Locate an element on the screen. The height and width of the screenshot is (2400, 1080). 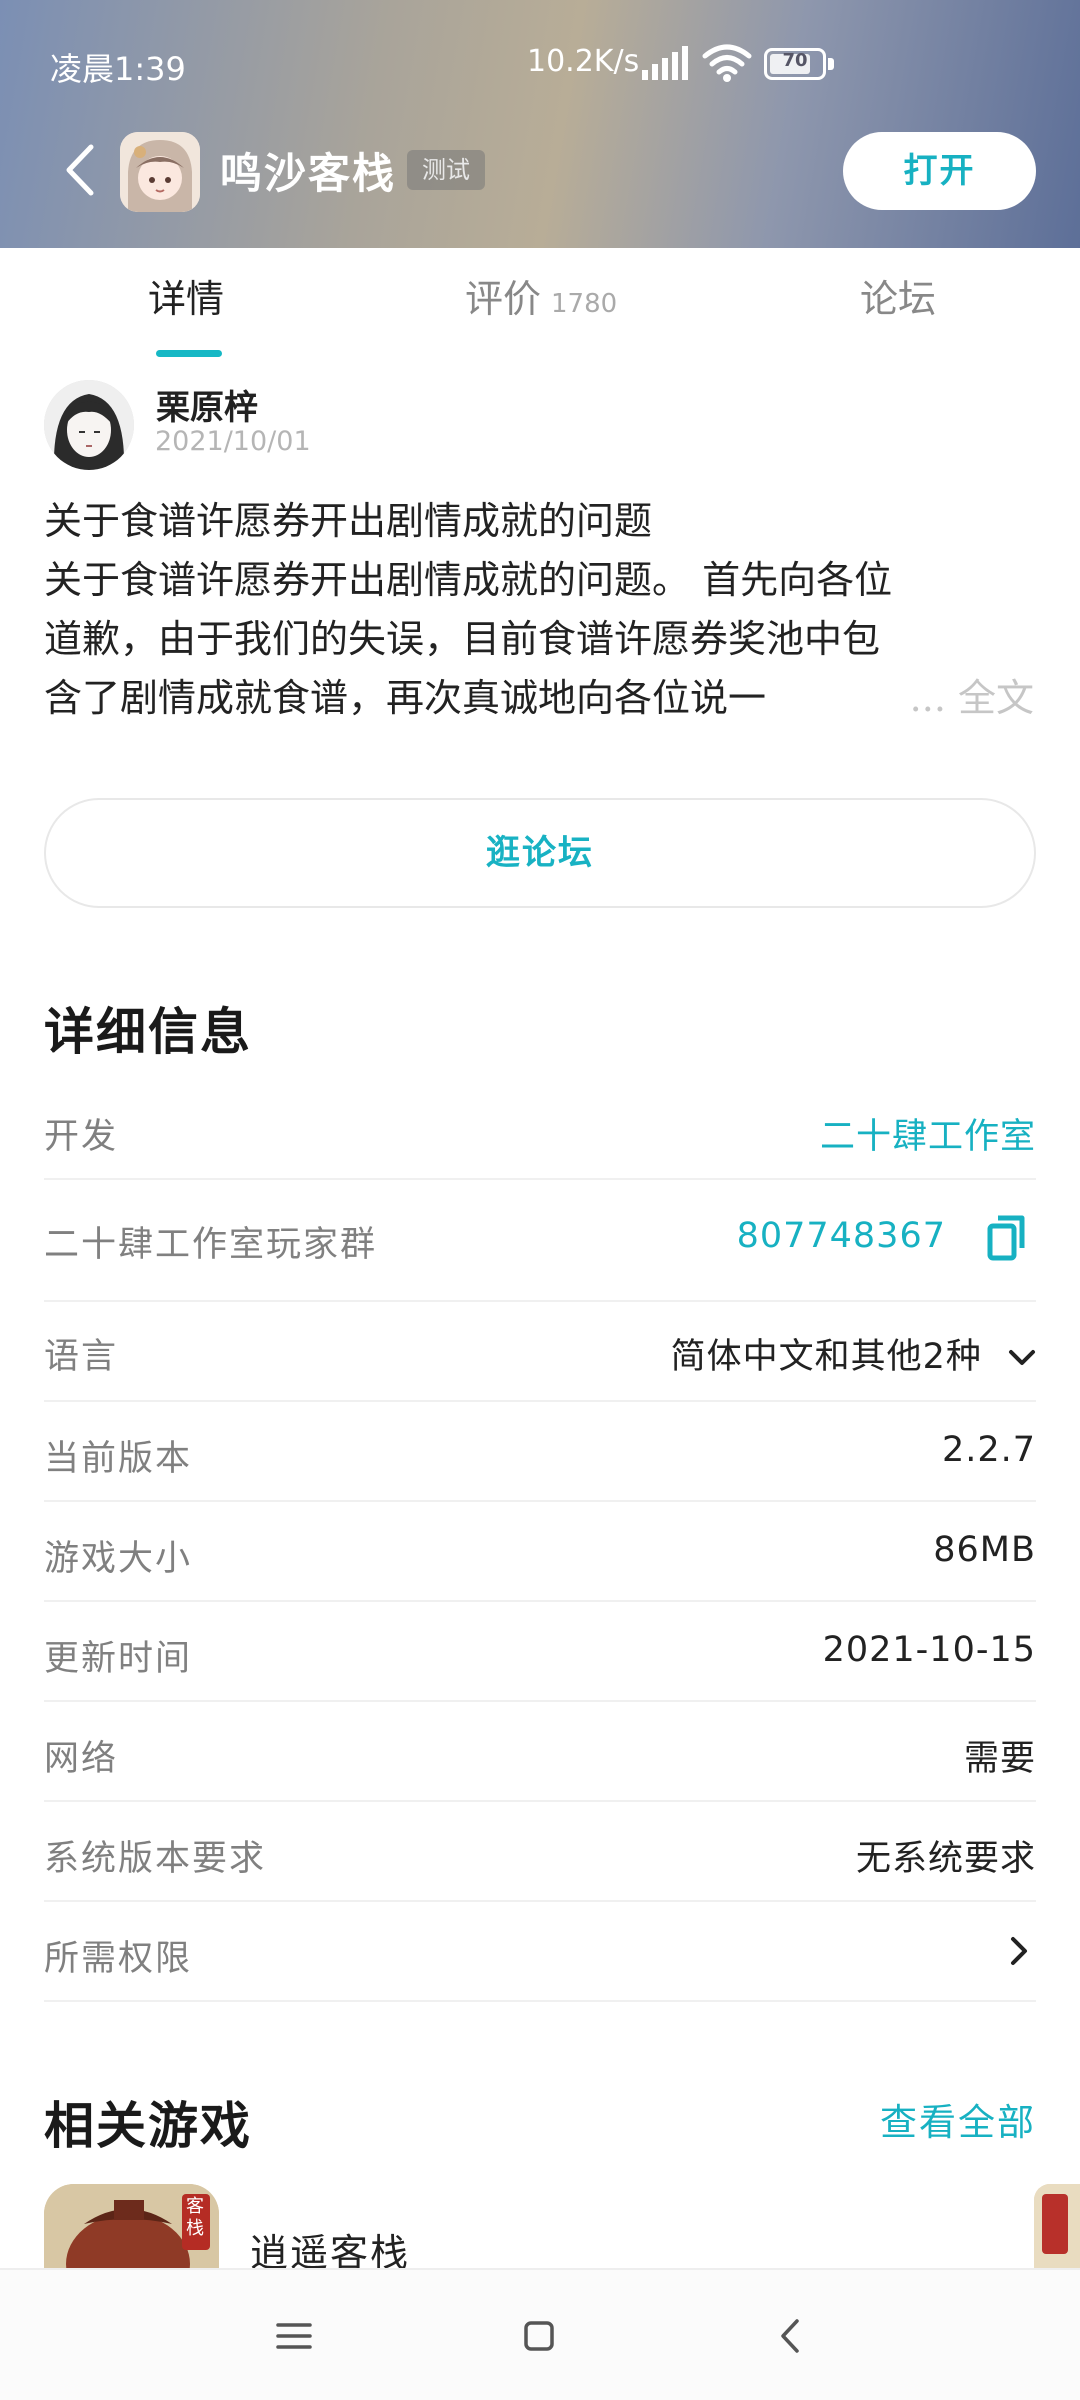
tab-bar: 详情 评价 1780 论坛 is located at coordinates (540, 308).